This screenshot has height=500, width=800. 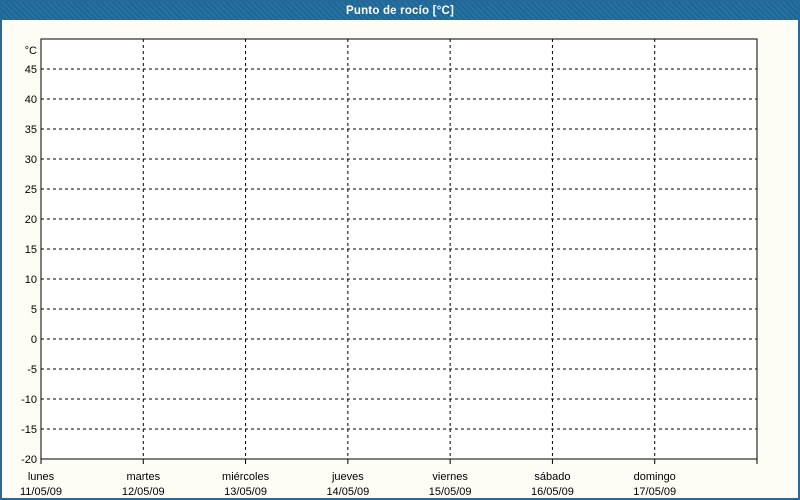 What do you see at coordinates (31, 280) in the screenshot?
I see `y-tick-label: 10` at bounding box center [31, 280].